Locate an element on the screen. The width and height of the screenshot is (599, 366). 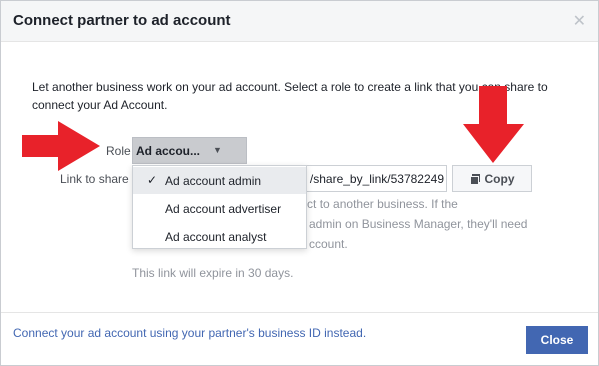
dropdown-item-ad-account-admin: ✓ Ad account admin is located at coordinates (219, 180).